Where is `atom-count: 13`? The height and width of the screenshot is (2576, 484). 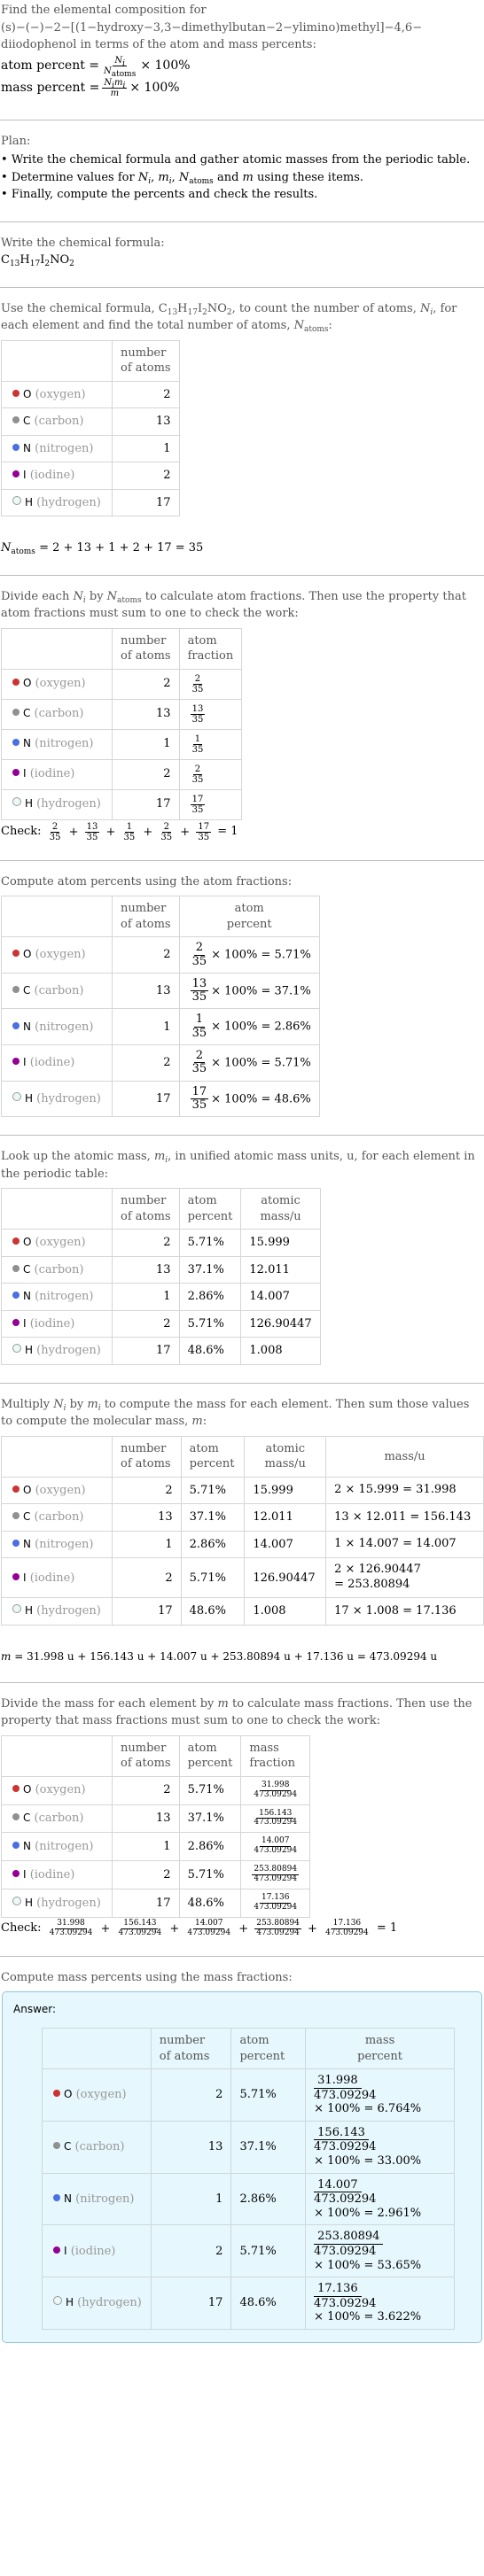 atom-count: 13 is located at coordinates (146, 421).